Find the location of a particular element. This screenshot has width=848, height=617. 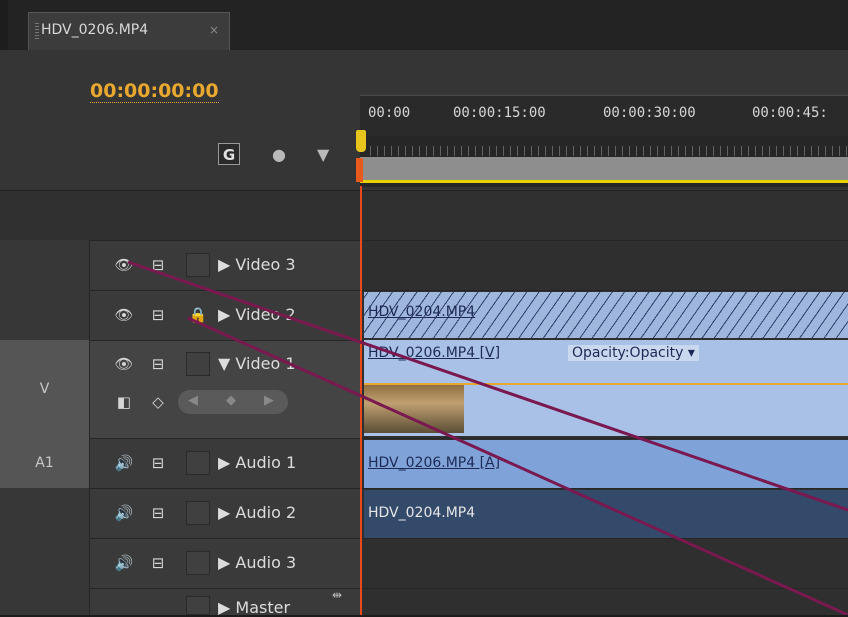

playhead-marker is located at coordinates (359, 170).